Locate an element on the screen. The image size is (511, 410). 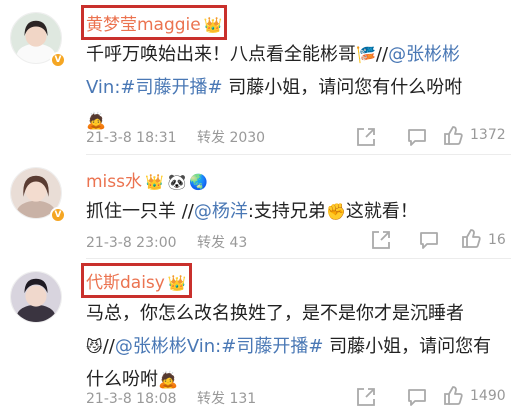
cat-emoji-icon: 😼 is located at coordinates (94, 346).